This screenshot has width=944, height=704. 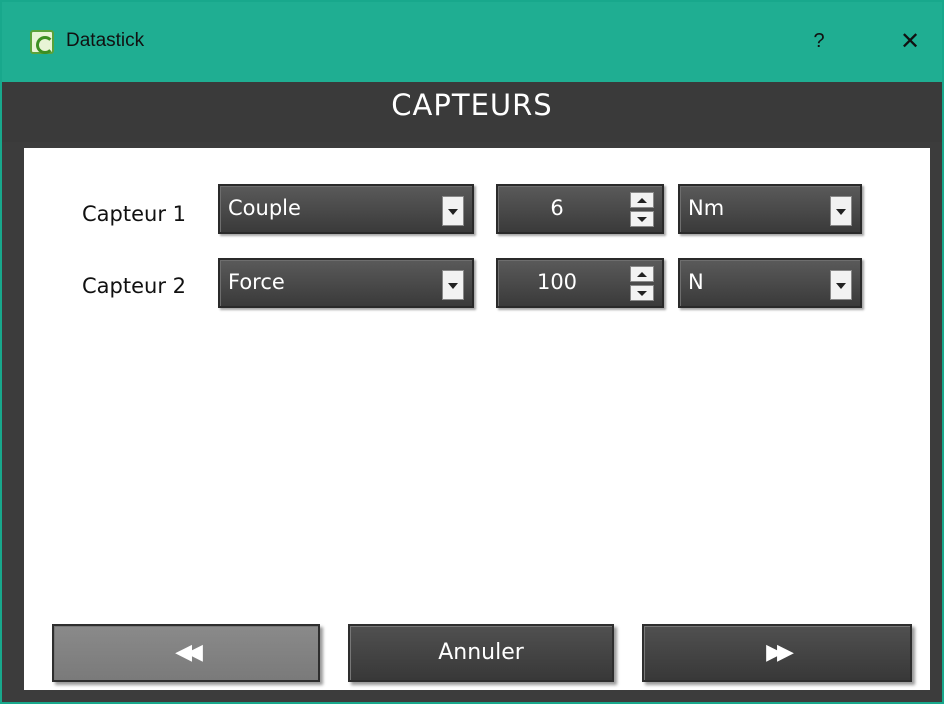 I want to click on app-logo-icon, so click(x=42, y=42).